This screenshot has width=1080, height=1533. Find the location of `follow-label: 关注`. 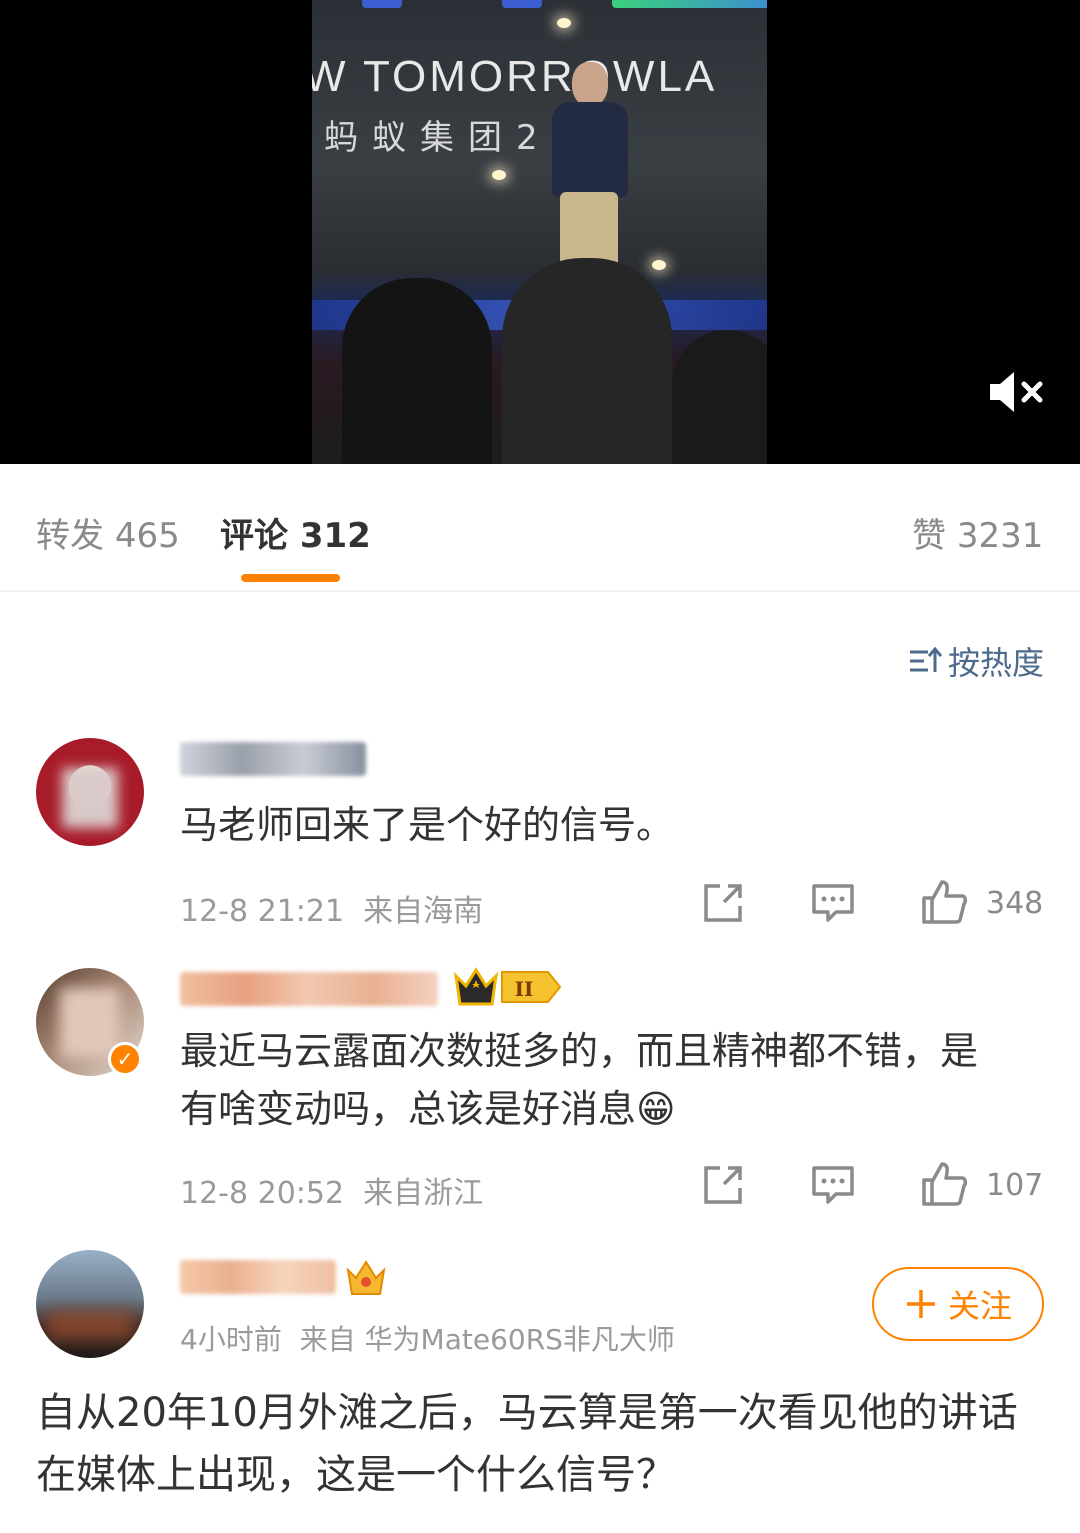

follow-label: 关注 is located at coordinates (979, 1306).